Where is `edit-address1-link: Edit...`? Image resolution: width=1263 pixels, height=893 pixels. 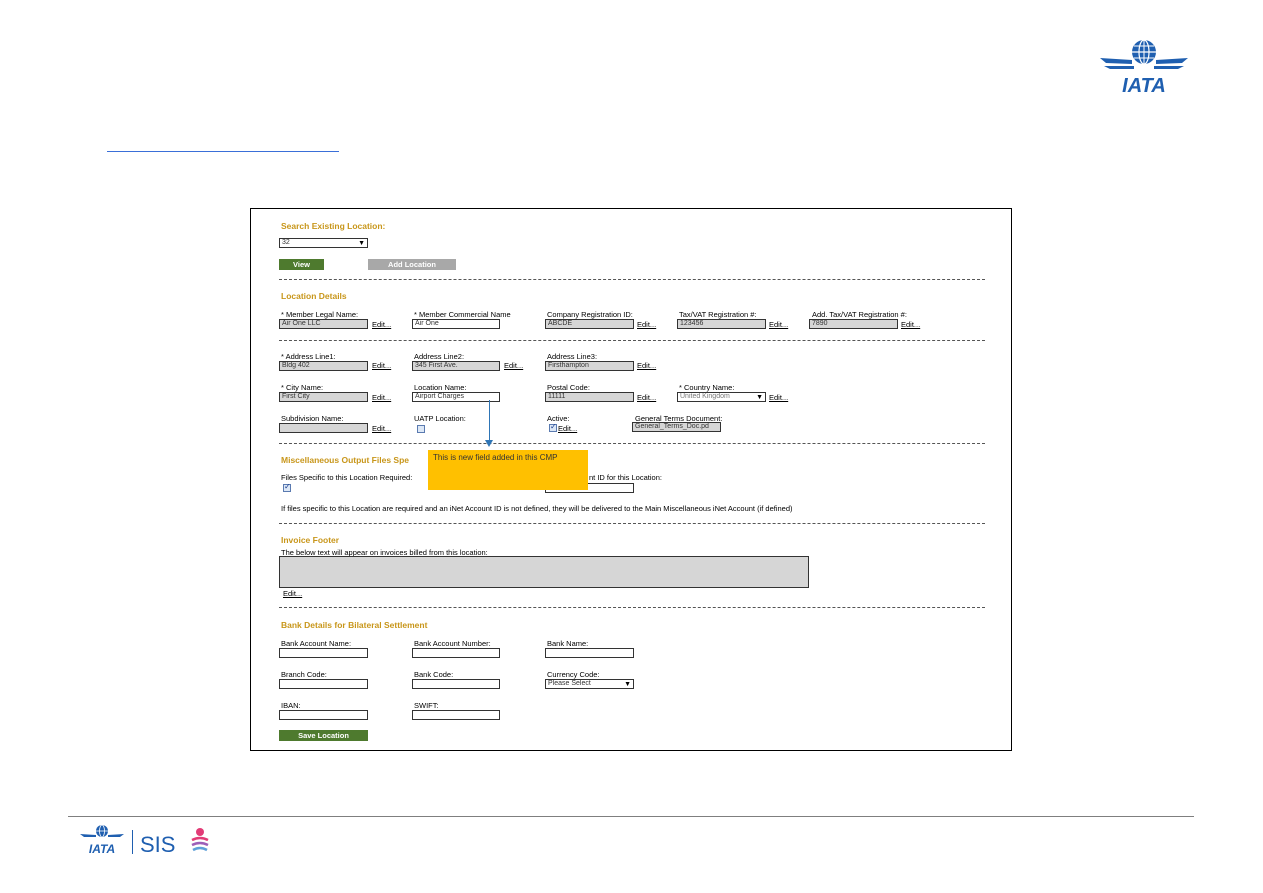 edit-address1-link: Edit... is located at coordinates (381, 365).